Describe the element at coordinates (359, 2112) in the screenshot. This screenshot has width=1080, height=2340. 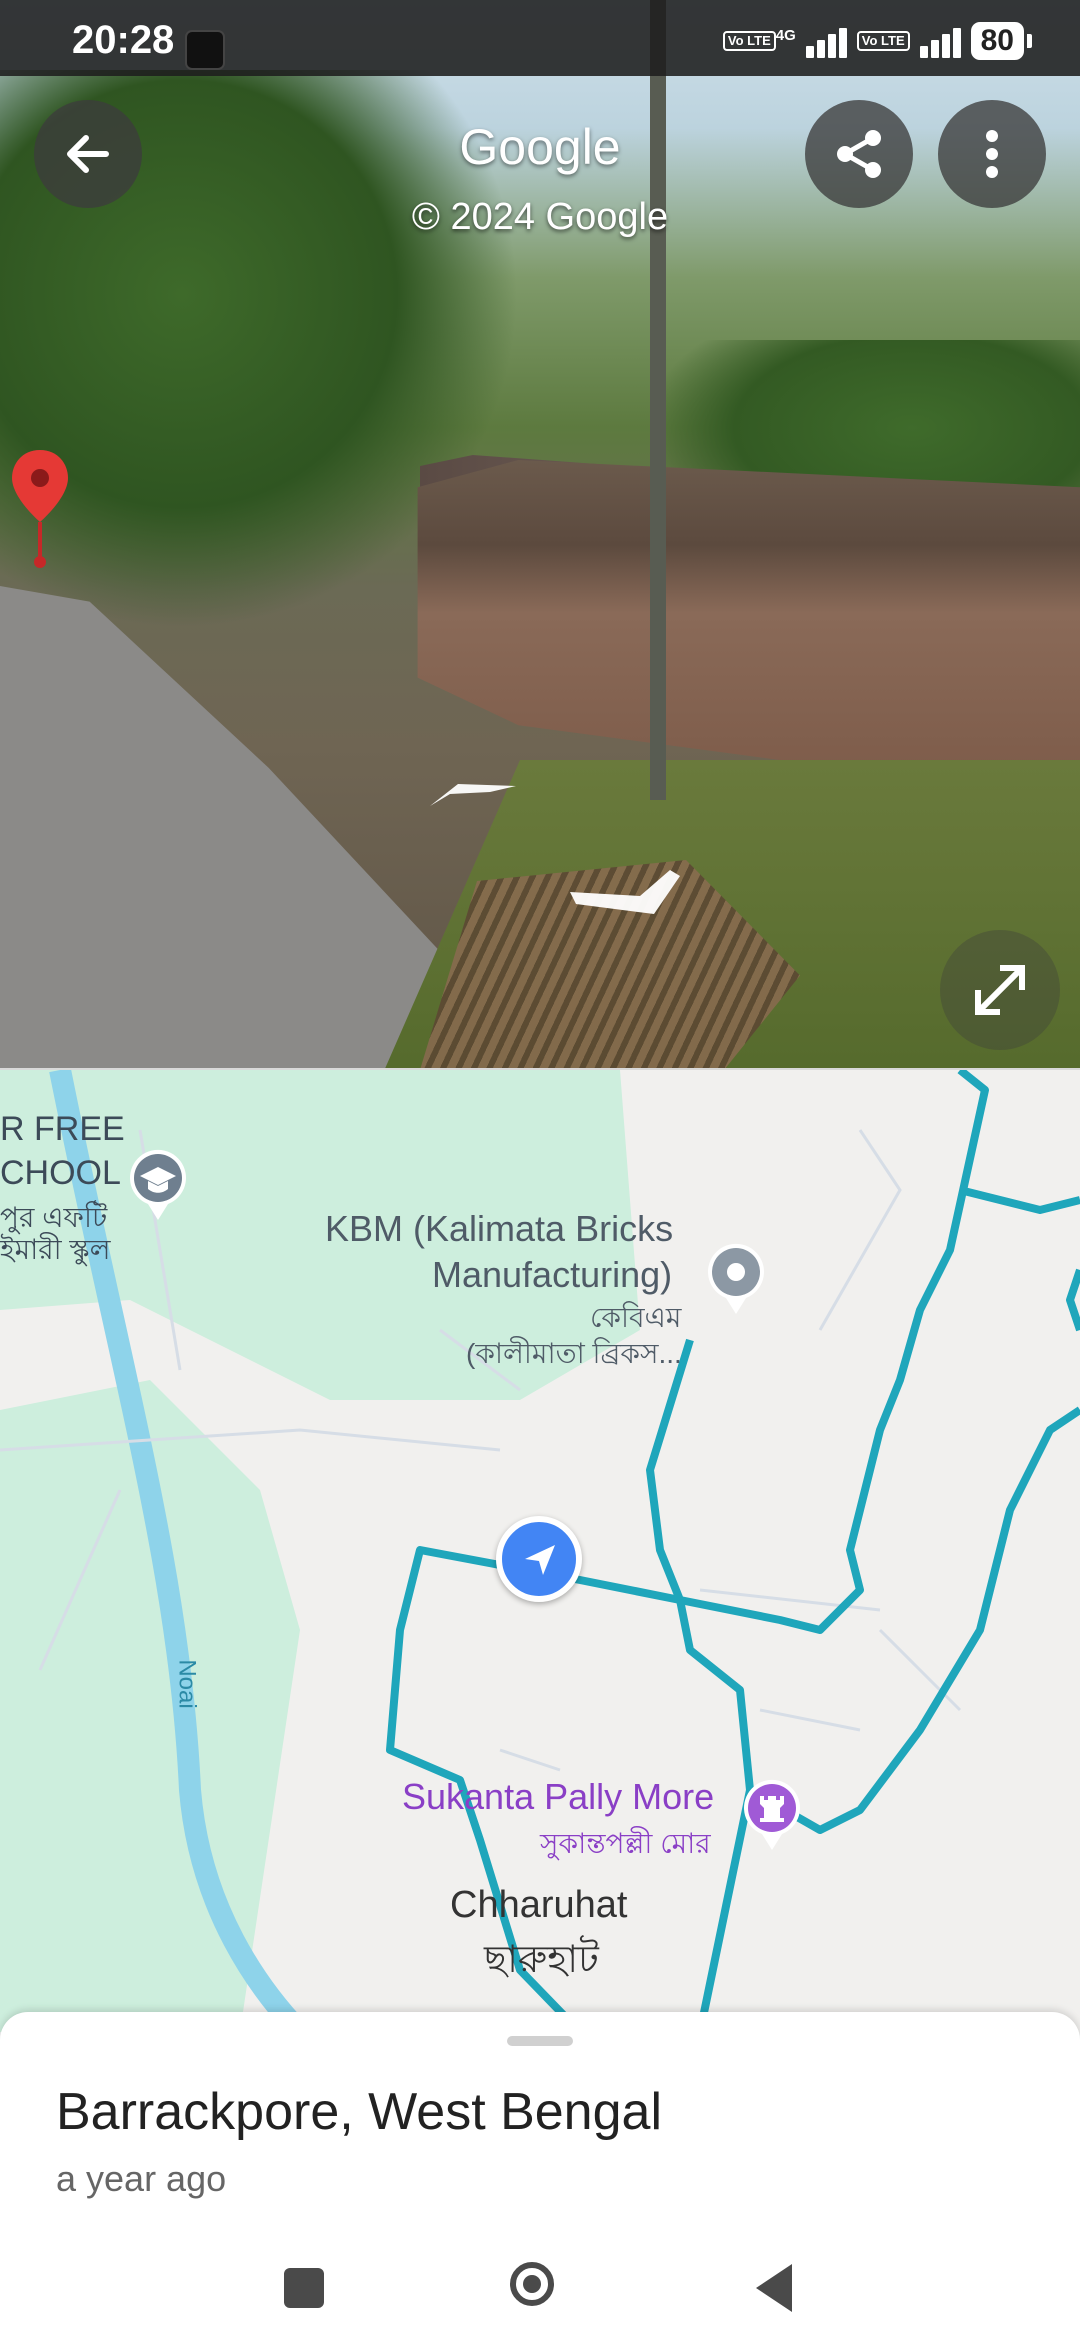
I see `place-title: Barrackpore, West Bengal` at that location.